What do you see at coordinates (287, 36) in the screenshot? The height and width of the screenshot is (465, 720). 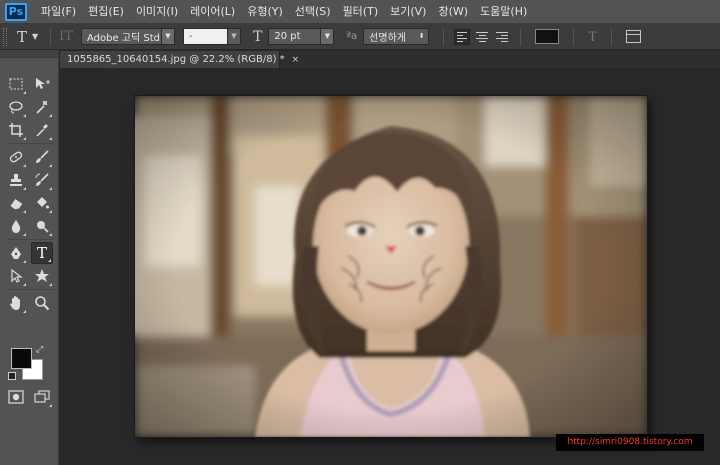 I see `font-size-value: 20 pt` at bounding box center [287, 36].